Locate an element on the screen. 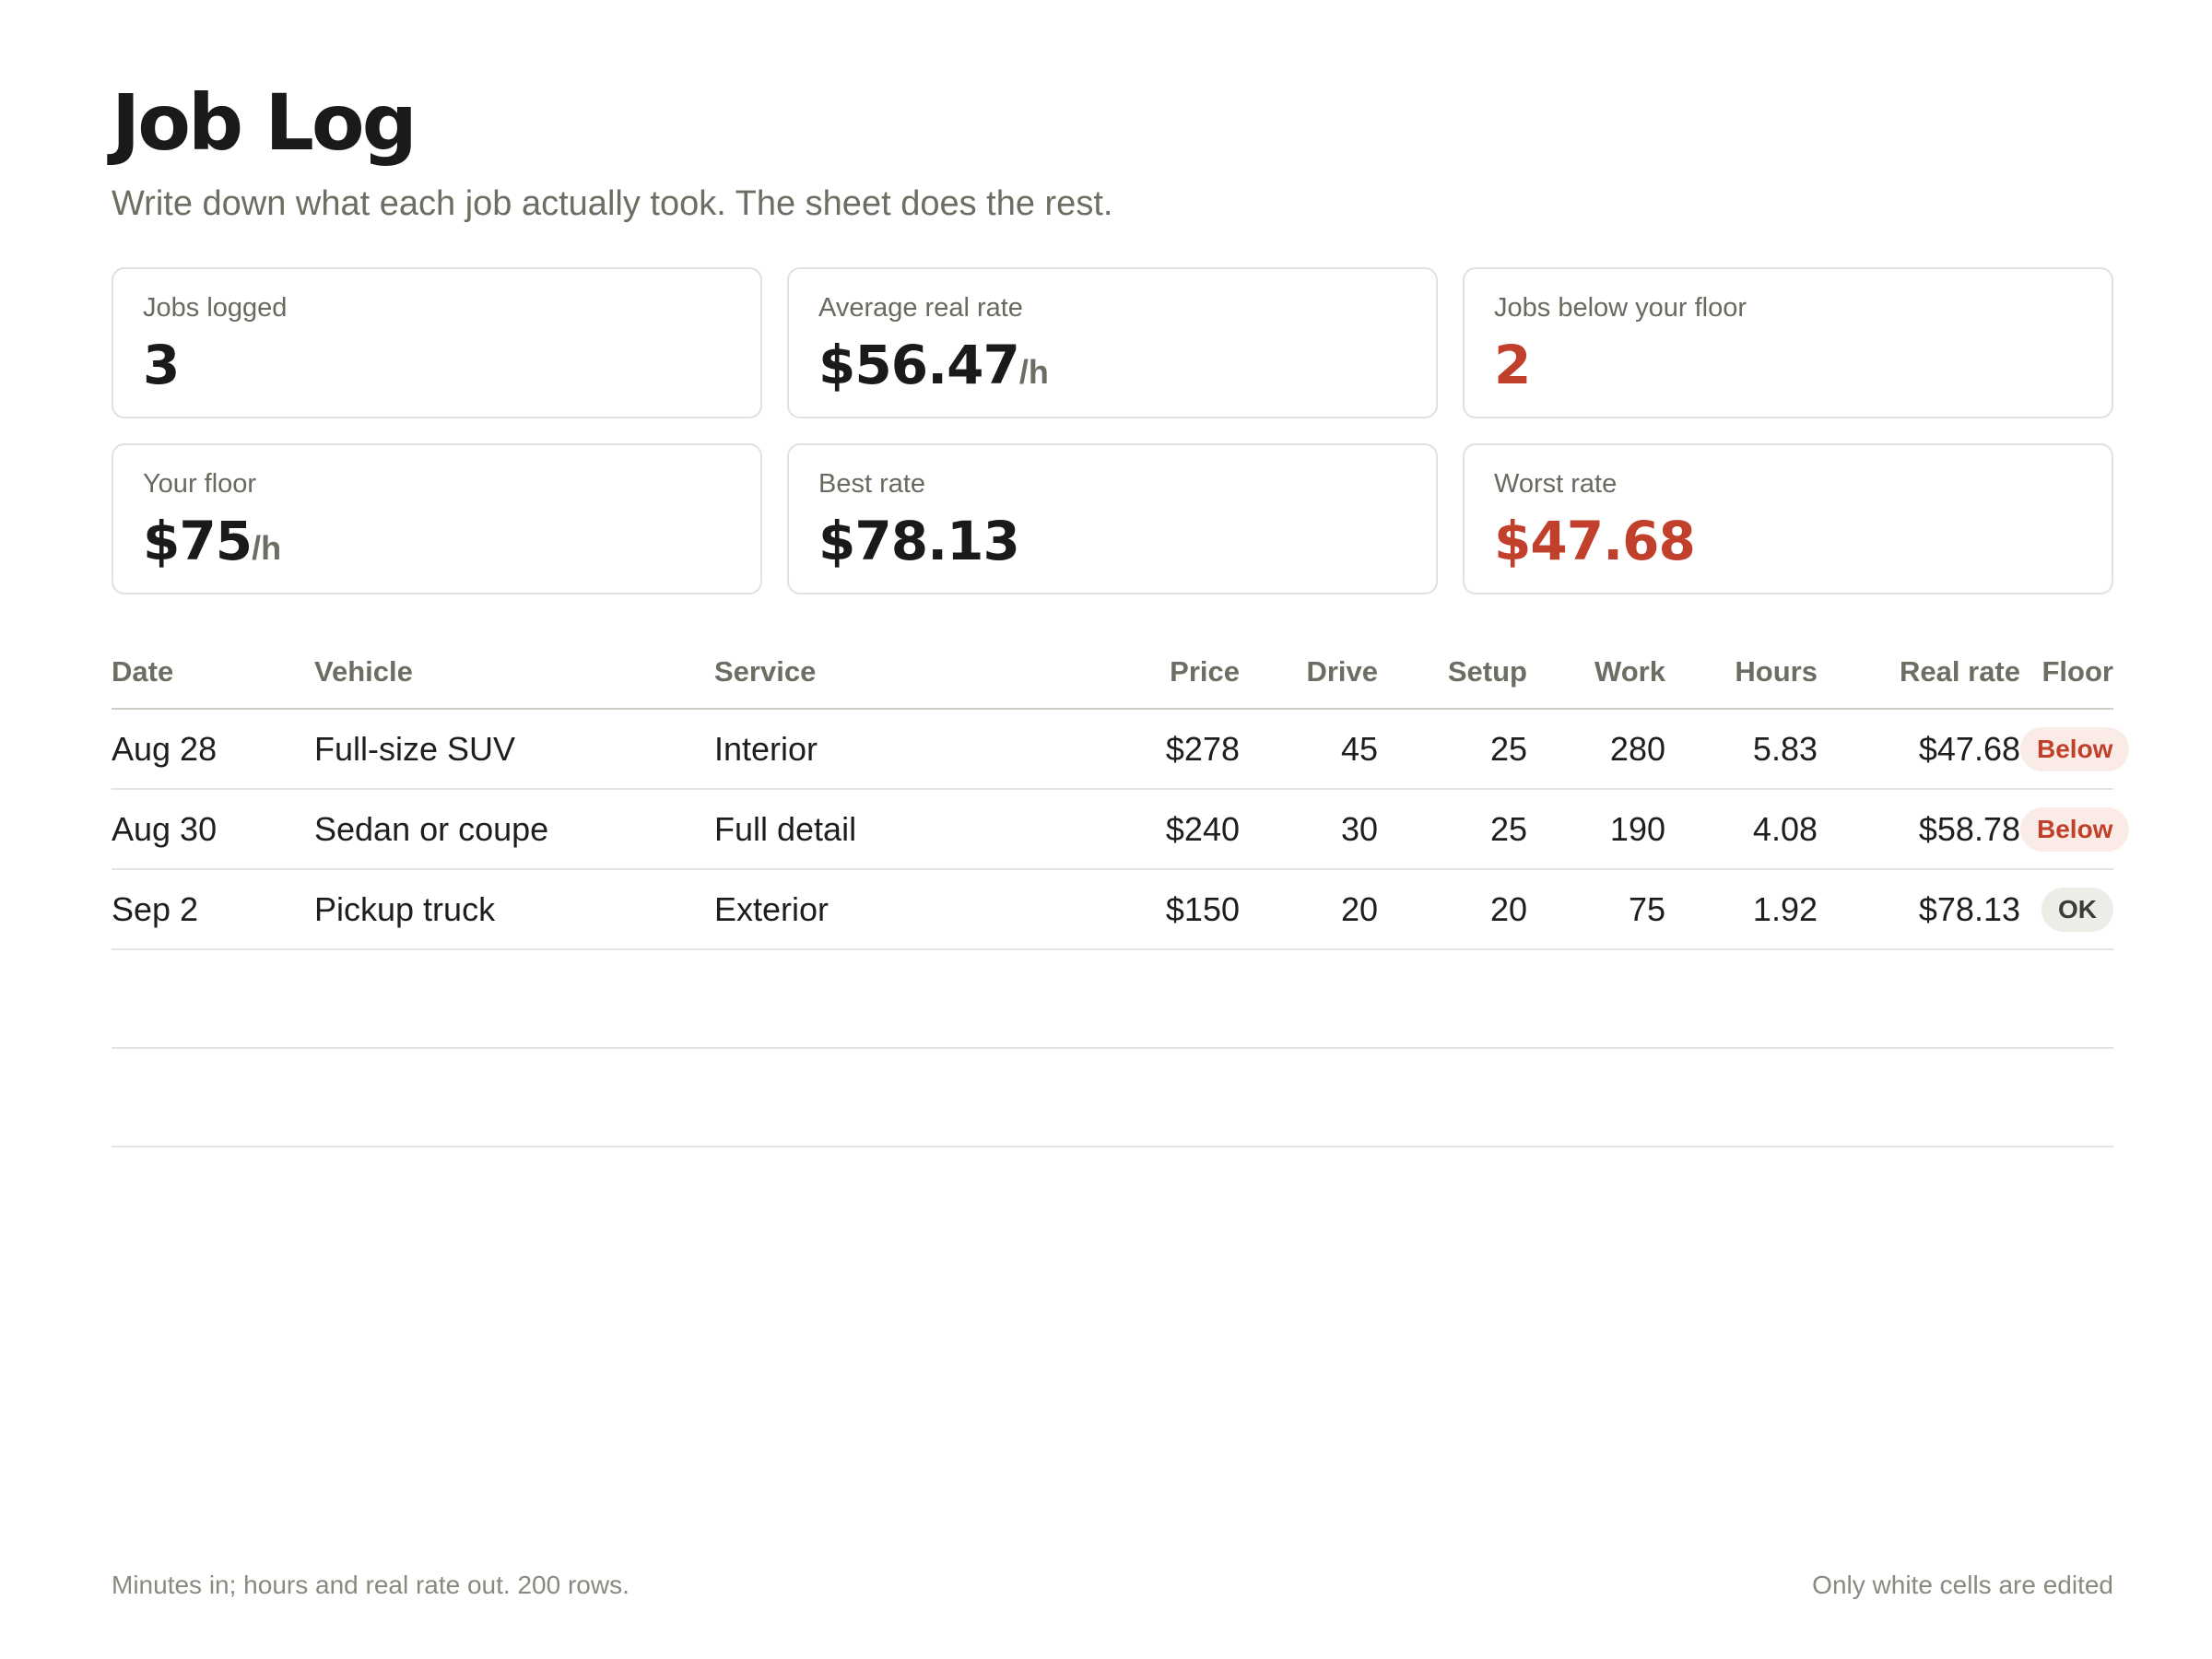 This screenshot has height=1659, width=2212. cell-hours: 5.83 is located at coordinates (1741, 749).